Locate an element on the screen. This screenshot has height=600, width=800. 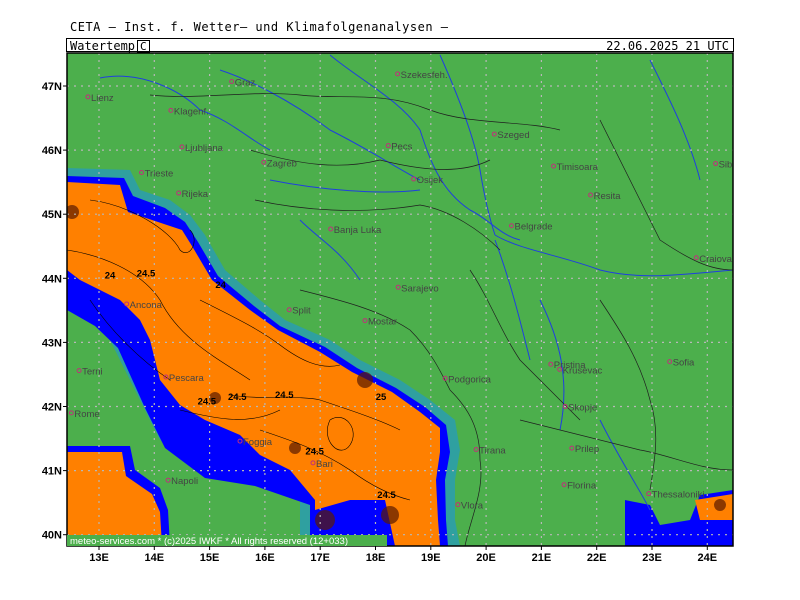
city-label: Sarajevo is located at coordinates (420, 288).